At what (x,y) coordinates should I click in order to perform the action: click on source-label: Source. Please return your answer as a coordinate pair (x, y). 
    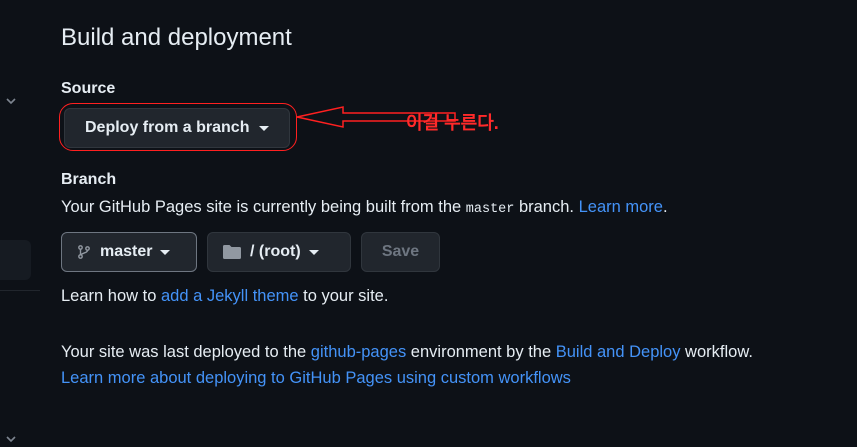
    Looking at the image, I should click on (88, 88).